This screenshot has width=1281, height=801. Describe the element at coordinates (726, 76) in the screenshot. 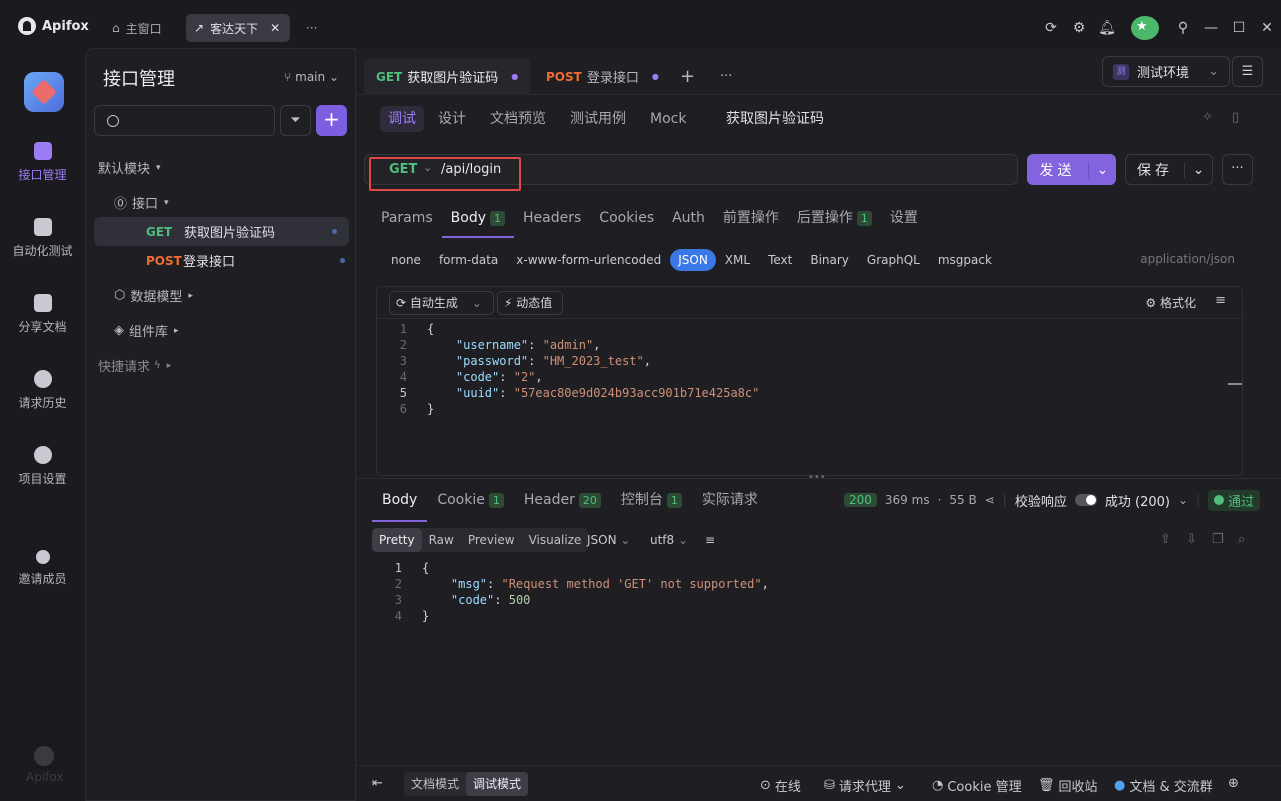

I see `tabs-more-button: ···` at that location.